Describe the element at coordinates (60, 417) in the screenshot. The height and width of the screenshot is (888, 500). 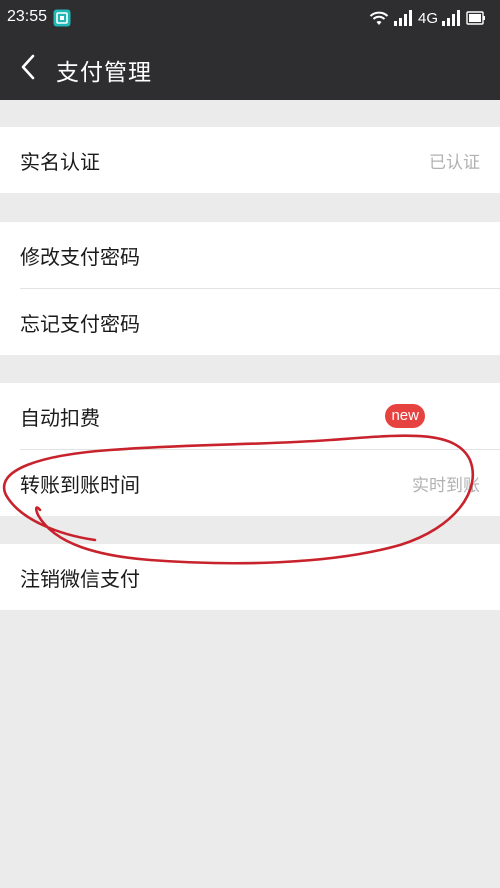
I see `row-label: 自动扣费` at that location.